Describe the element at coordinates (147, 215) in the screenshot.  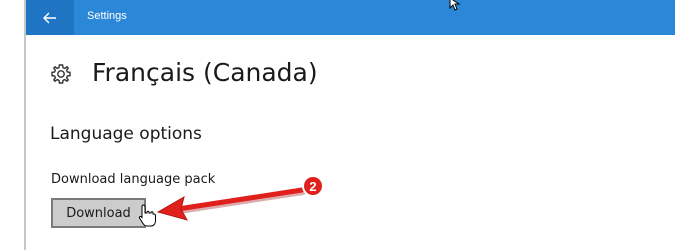
I see `hand-cursor-icon` at that location.